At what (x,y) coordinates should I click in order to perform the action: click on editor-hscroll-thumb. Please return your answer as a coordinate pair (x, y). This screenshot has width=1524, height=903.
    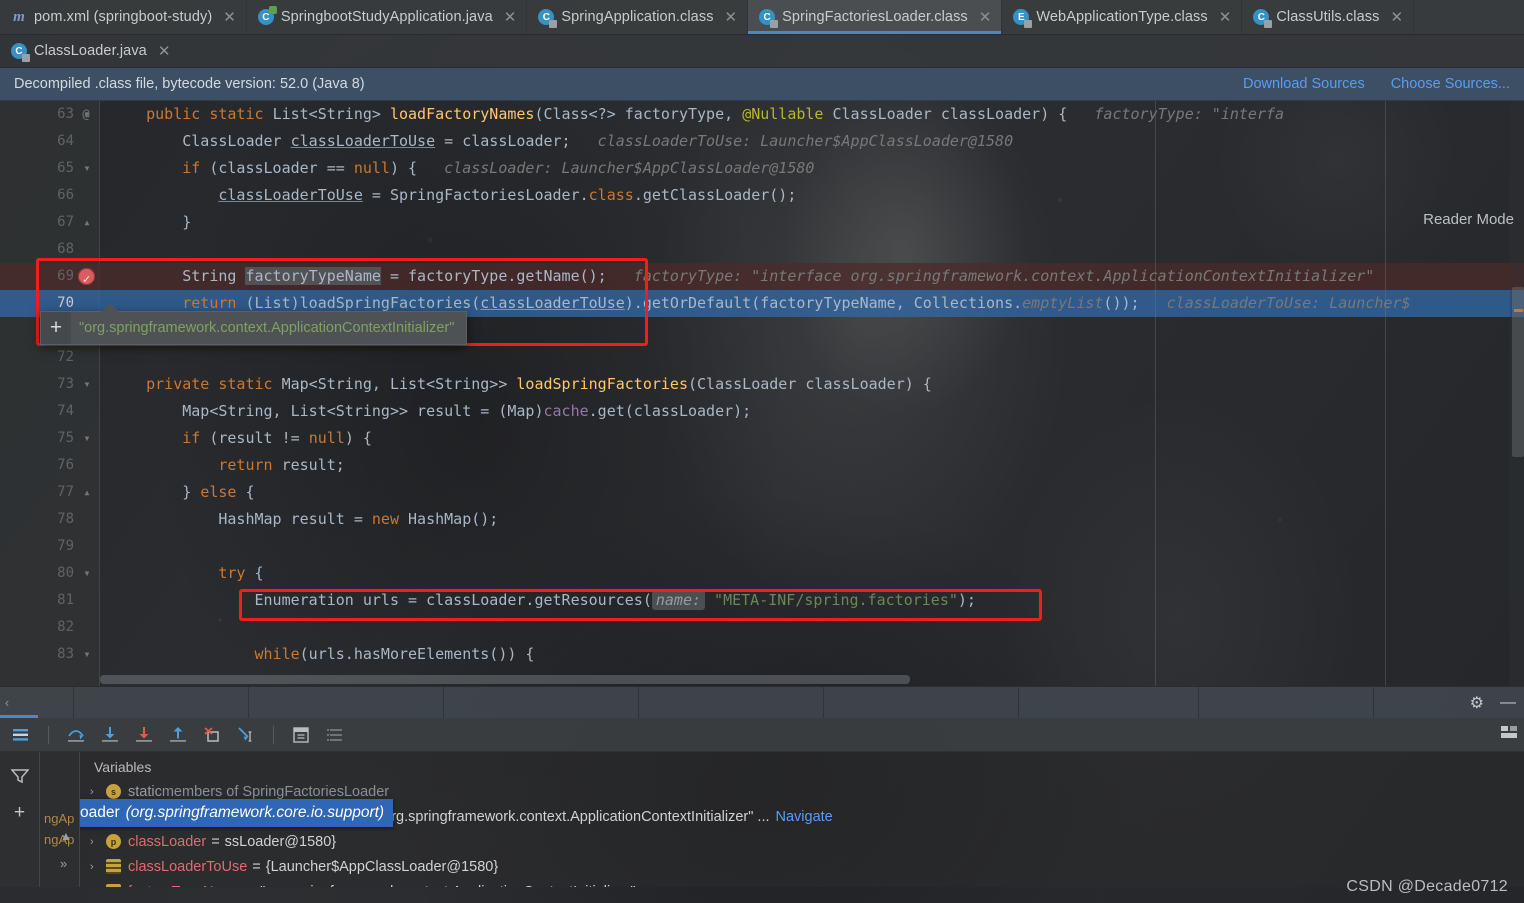
    Looking at the image, I should click on (505, 679).